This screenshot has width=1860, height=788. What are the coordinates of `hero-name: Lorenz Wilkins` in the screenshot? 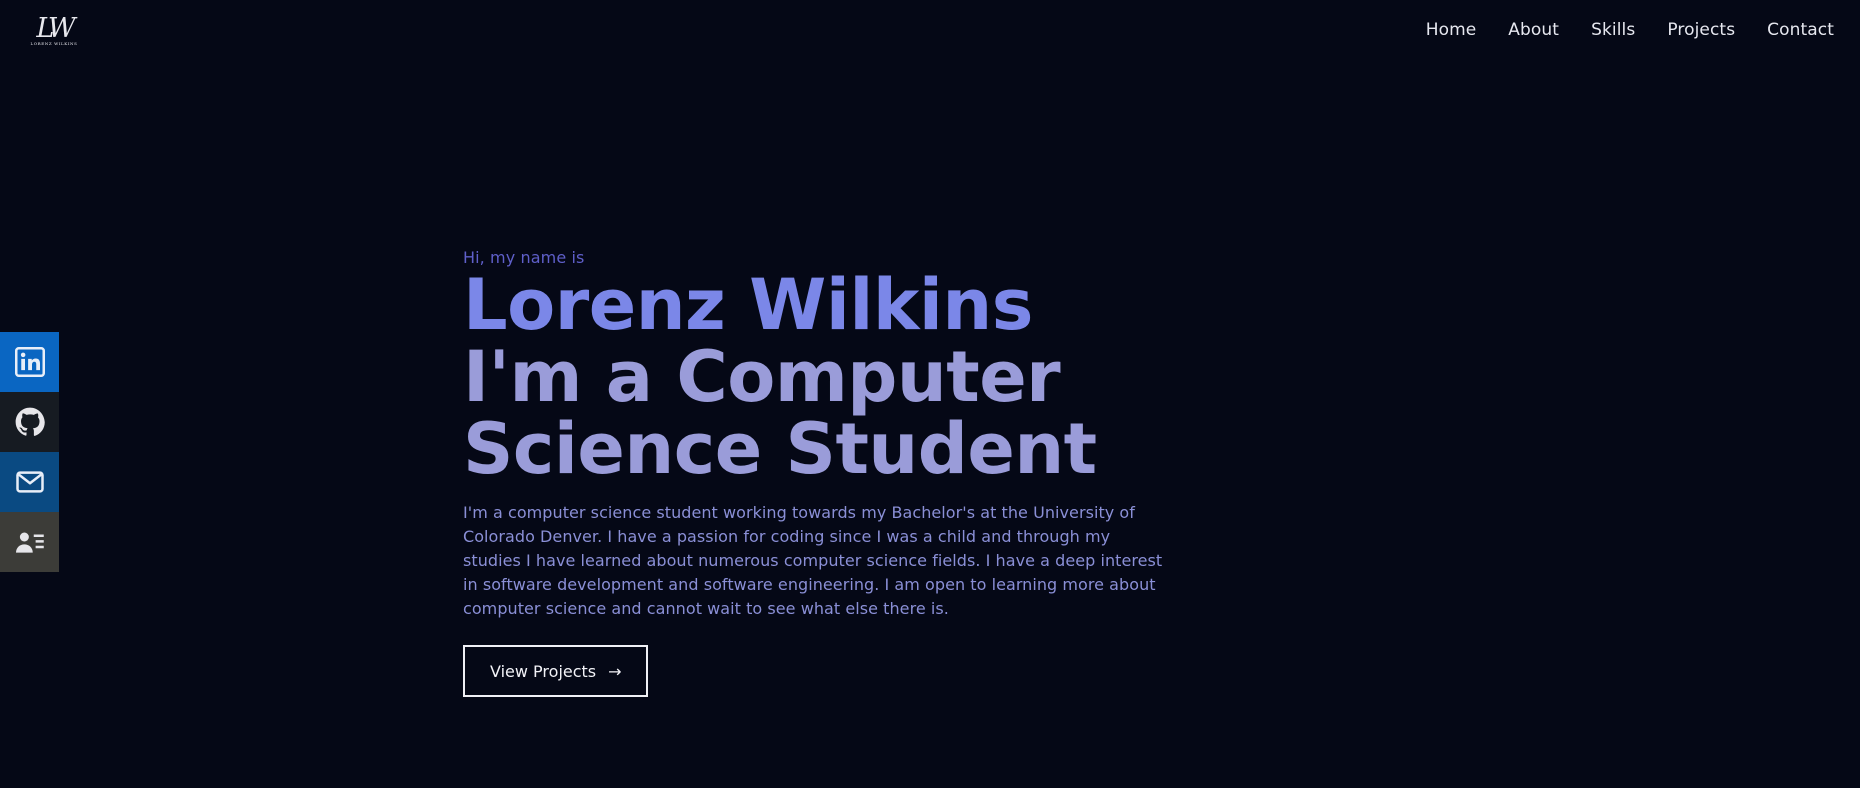 It's located at (748, 305).